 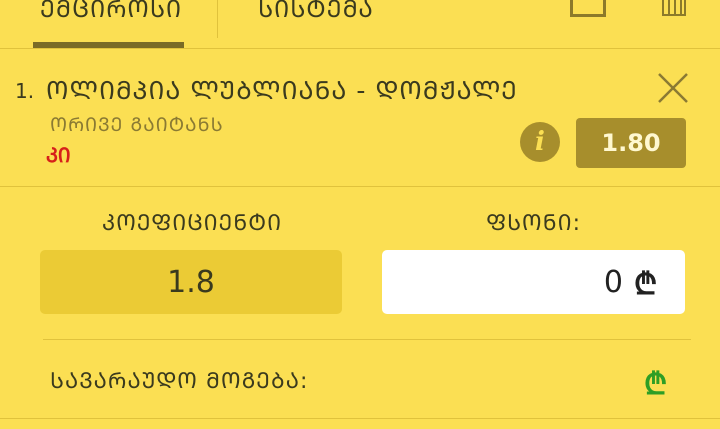 What do you see at coordinates (25, 91) in the screenshot?
I see `bet-index: 1.` at bounding box center [25, 91].